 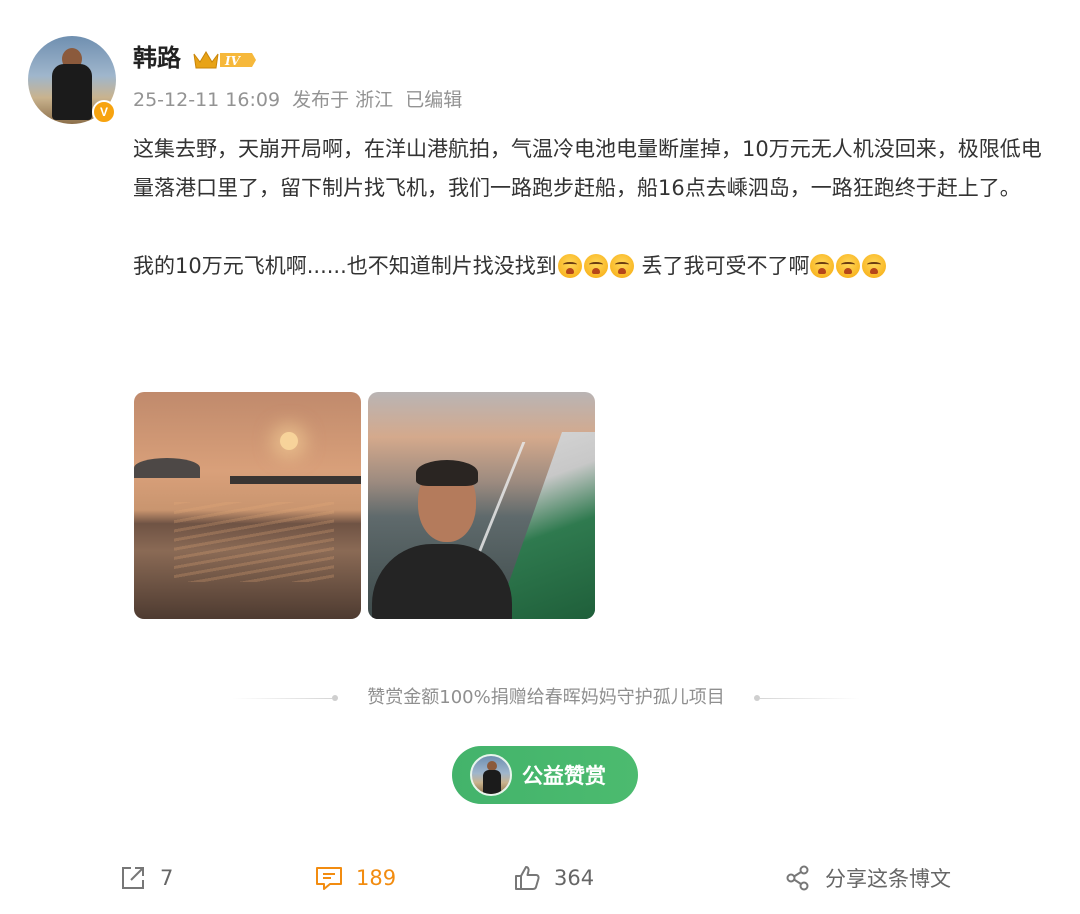 I want to click on post-timestamp: 25-12-11 16:09, so click(x=206, y=100).